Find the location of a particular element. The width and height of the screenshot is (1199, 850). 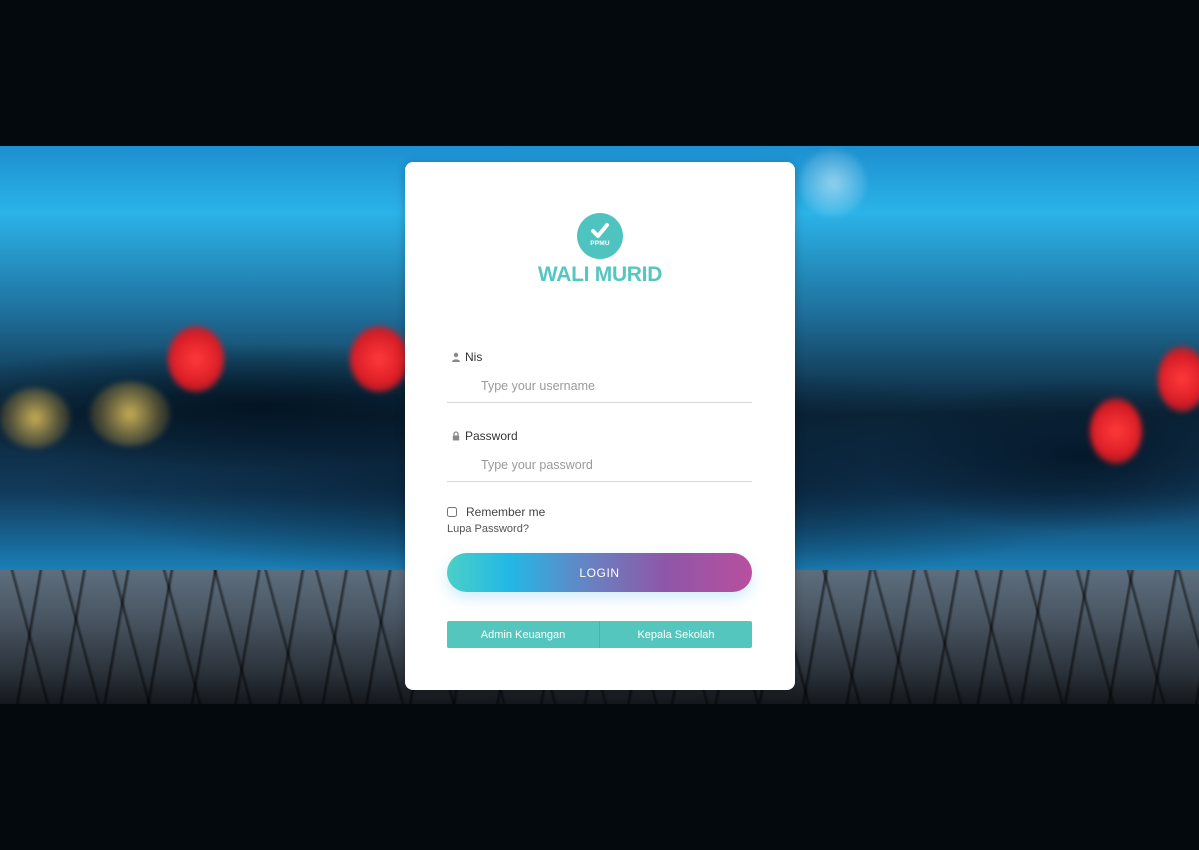

lock-icon is located at coordinates (456, 436).